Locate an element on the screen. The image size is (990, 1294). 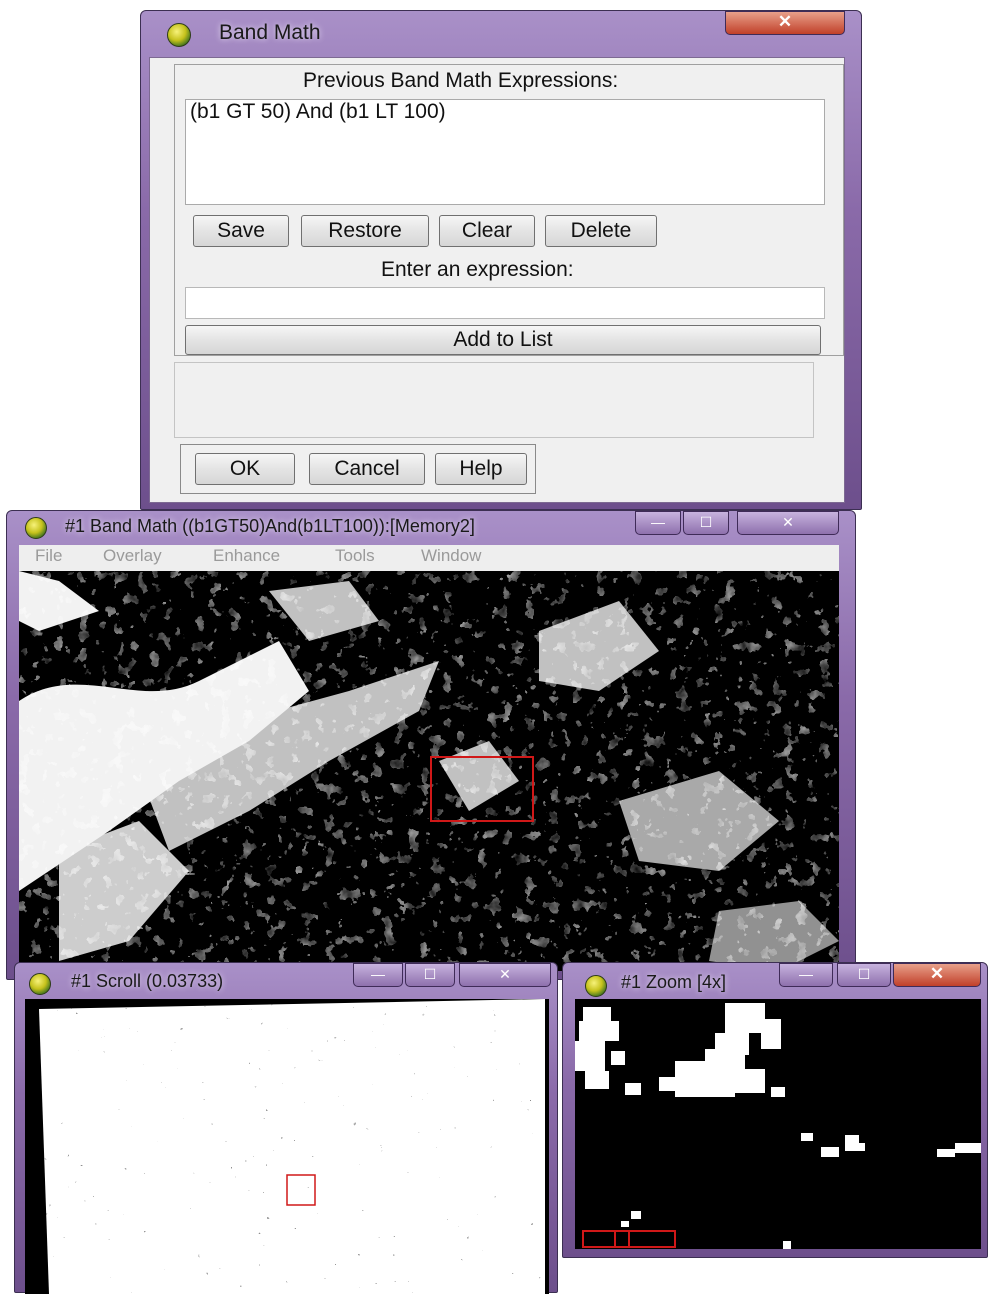
zoom-canvas is located at coordinates (778, 1124).